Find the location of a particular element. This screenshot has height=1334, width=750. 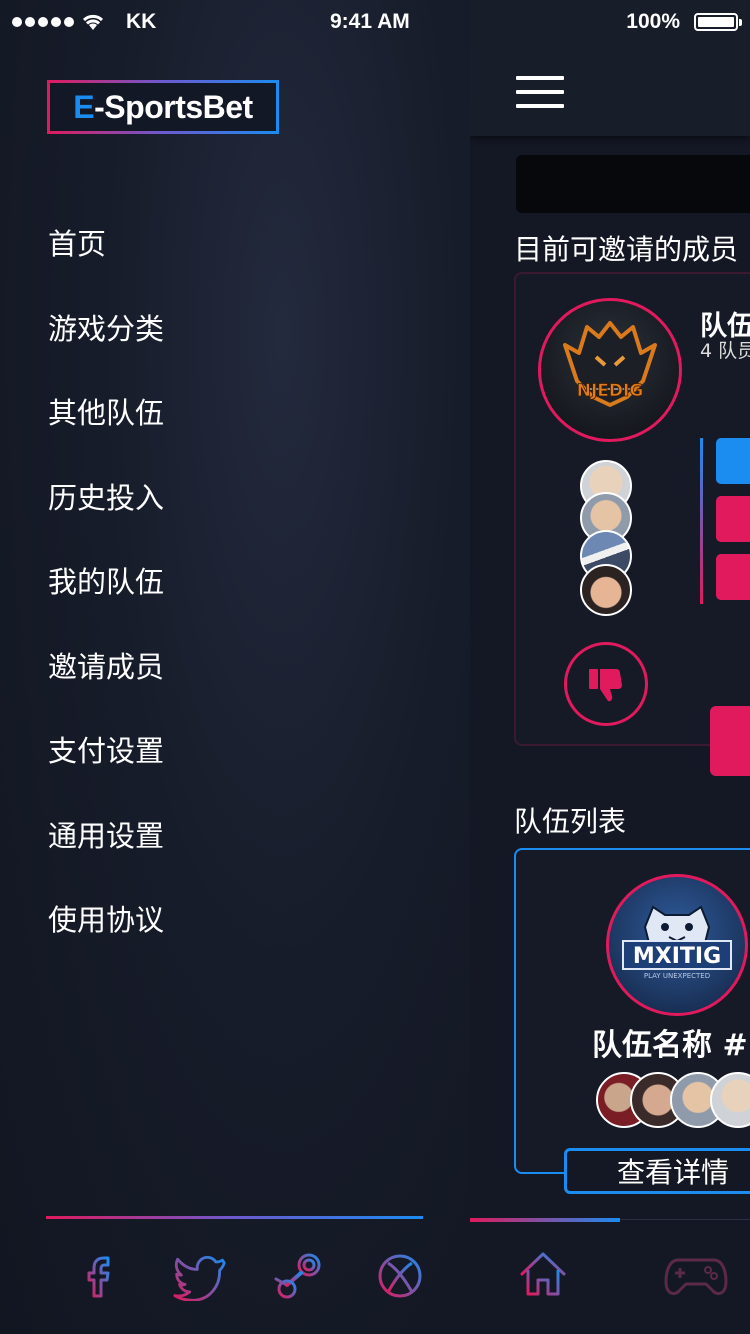

app-logo: E -SportsBet is located at coordinates (163, 107).